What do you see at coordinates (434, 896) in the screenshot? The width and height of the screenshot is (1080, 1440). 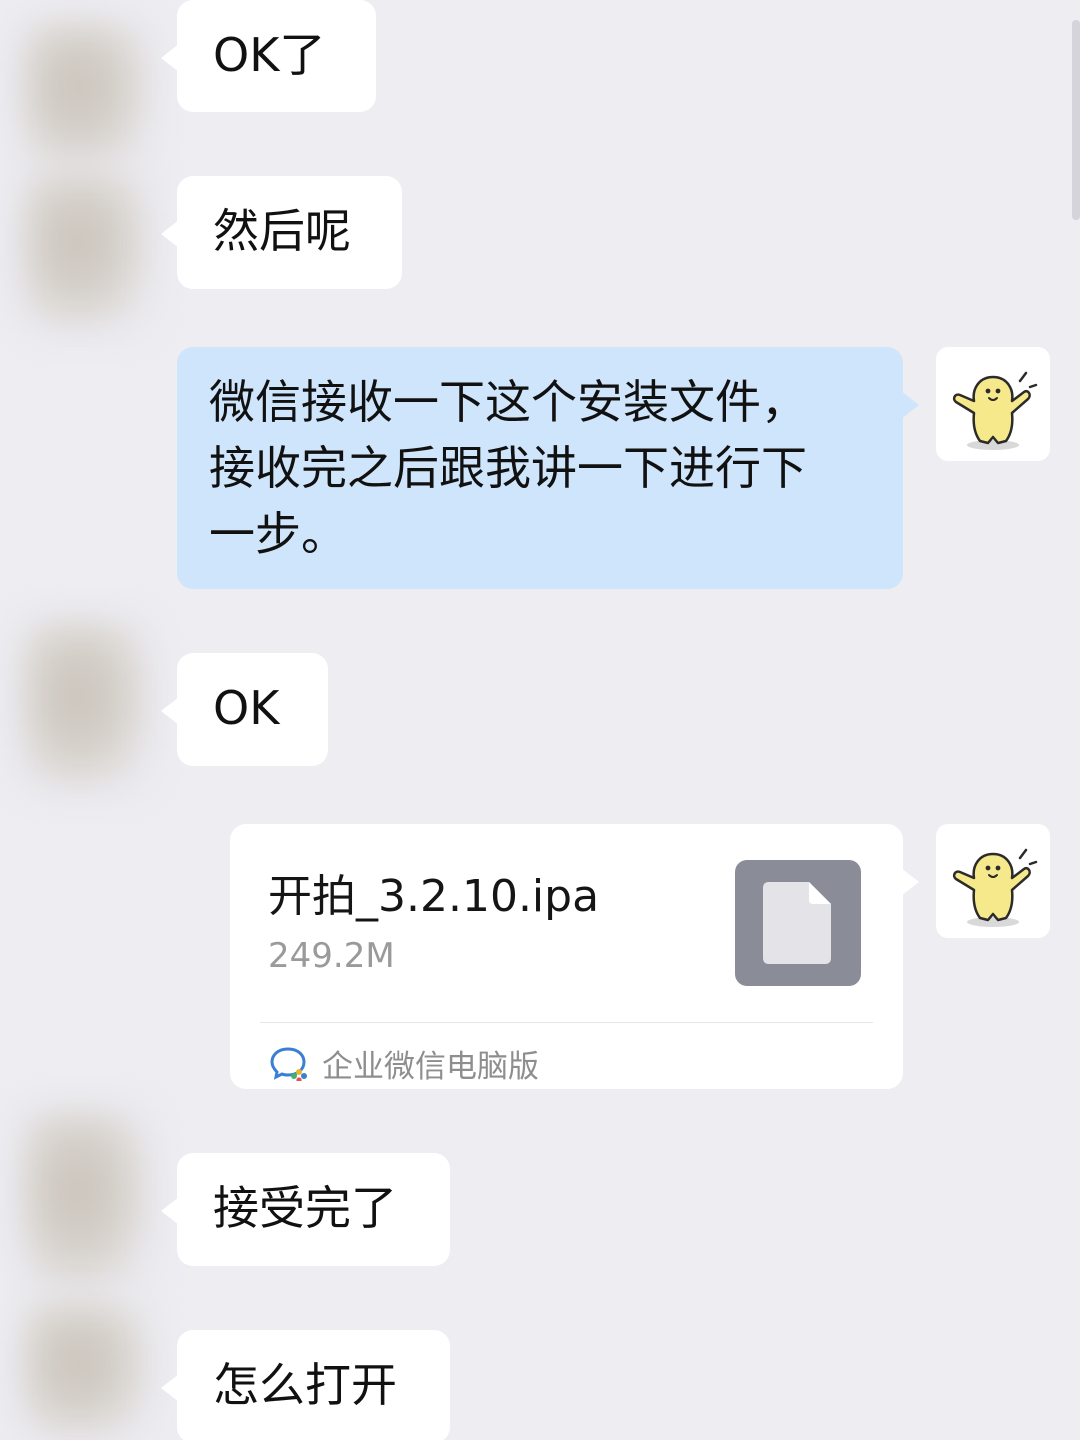 I see `file-name: 开拍_3.2.10.ipa` at bounding box center [434, 896].